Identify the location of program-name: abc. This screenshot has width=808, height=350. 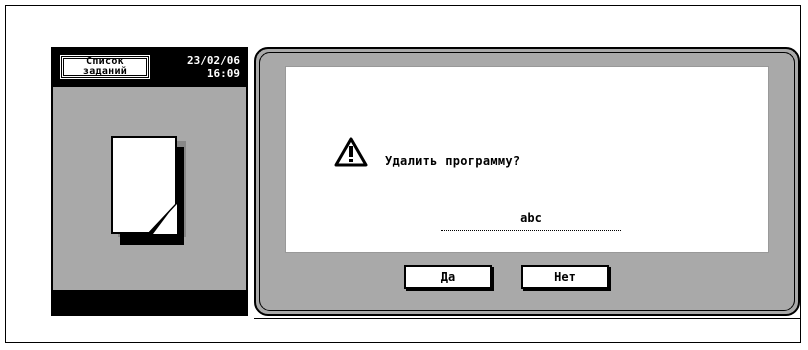
(531, 218).